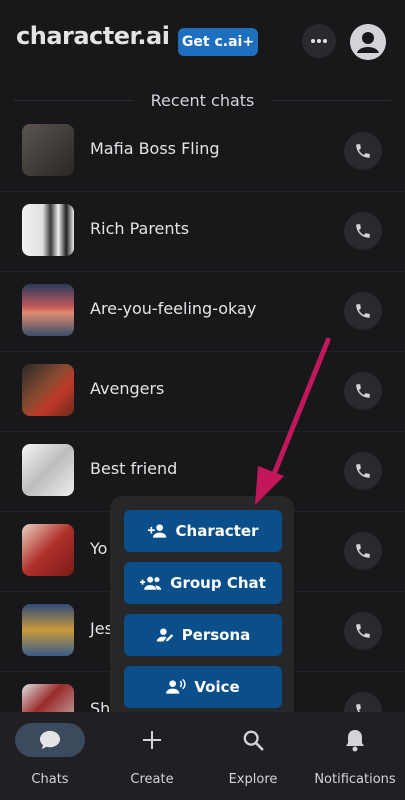 Image resolution: width=405 pixels, height=800 pixels. Describe the element at coordinates (218, 583) in the screenshot. I see `create-group-chat-label: Group Chat` at that location.